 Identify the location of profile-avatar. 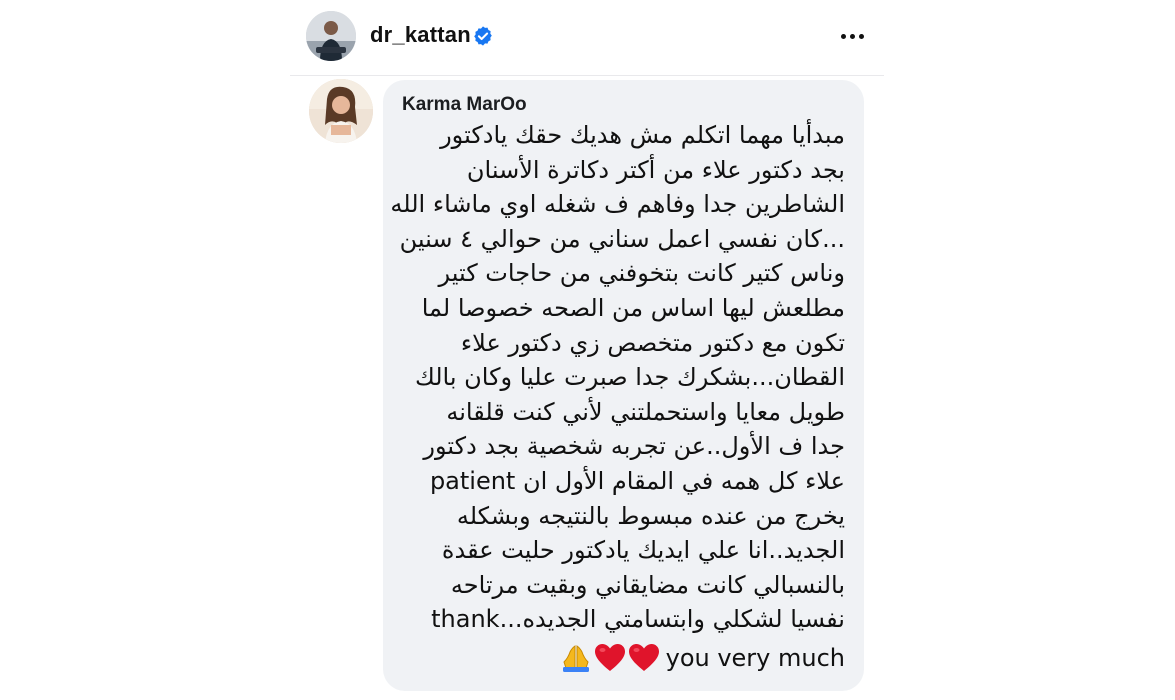
(331, 36).